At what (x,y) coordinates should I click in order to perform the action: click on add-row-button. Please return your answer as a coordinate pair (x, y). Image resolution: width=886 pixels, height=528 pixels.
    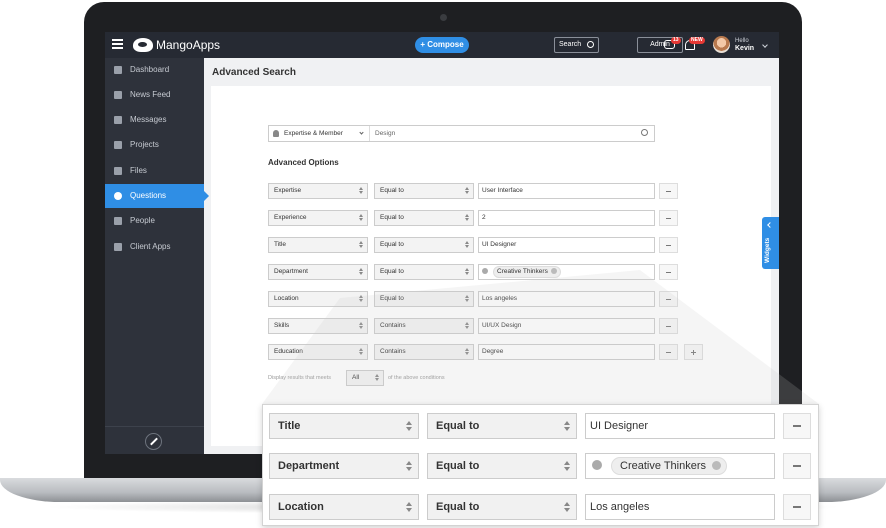
    Looking at the image, I should click on (693, 352).